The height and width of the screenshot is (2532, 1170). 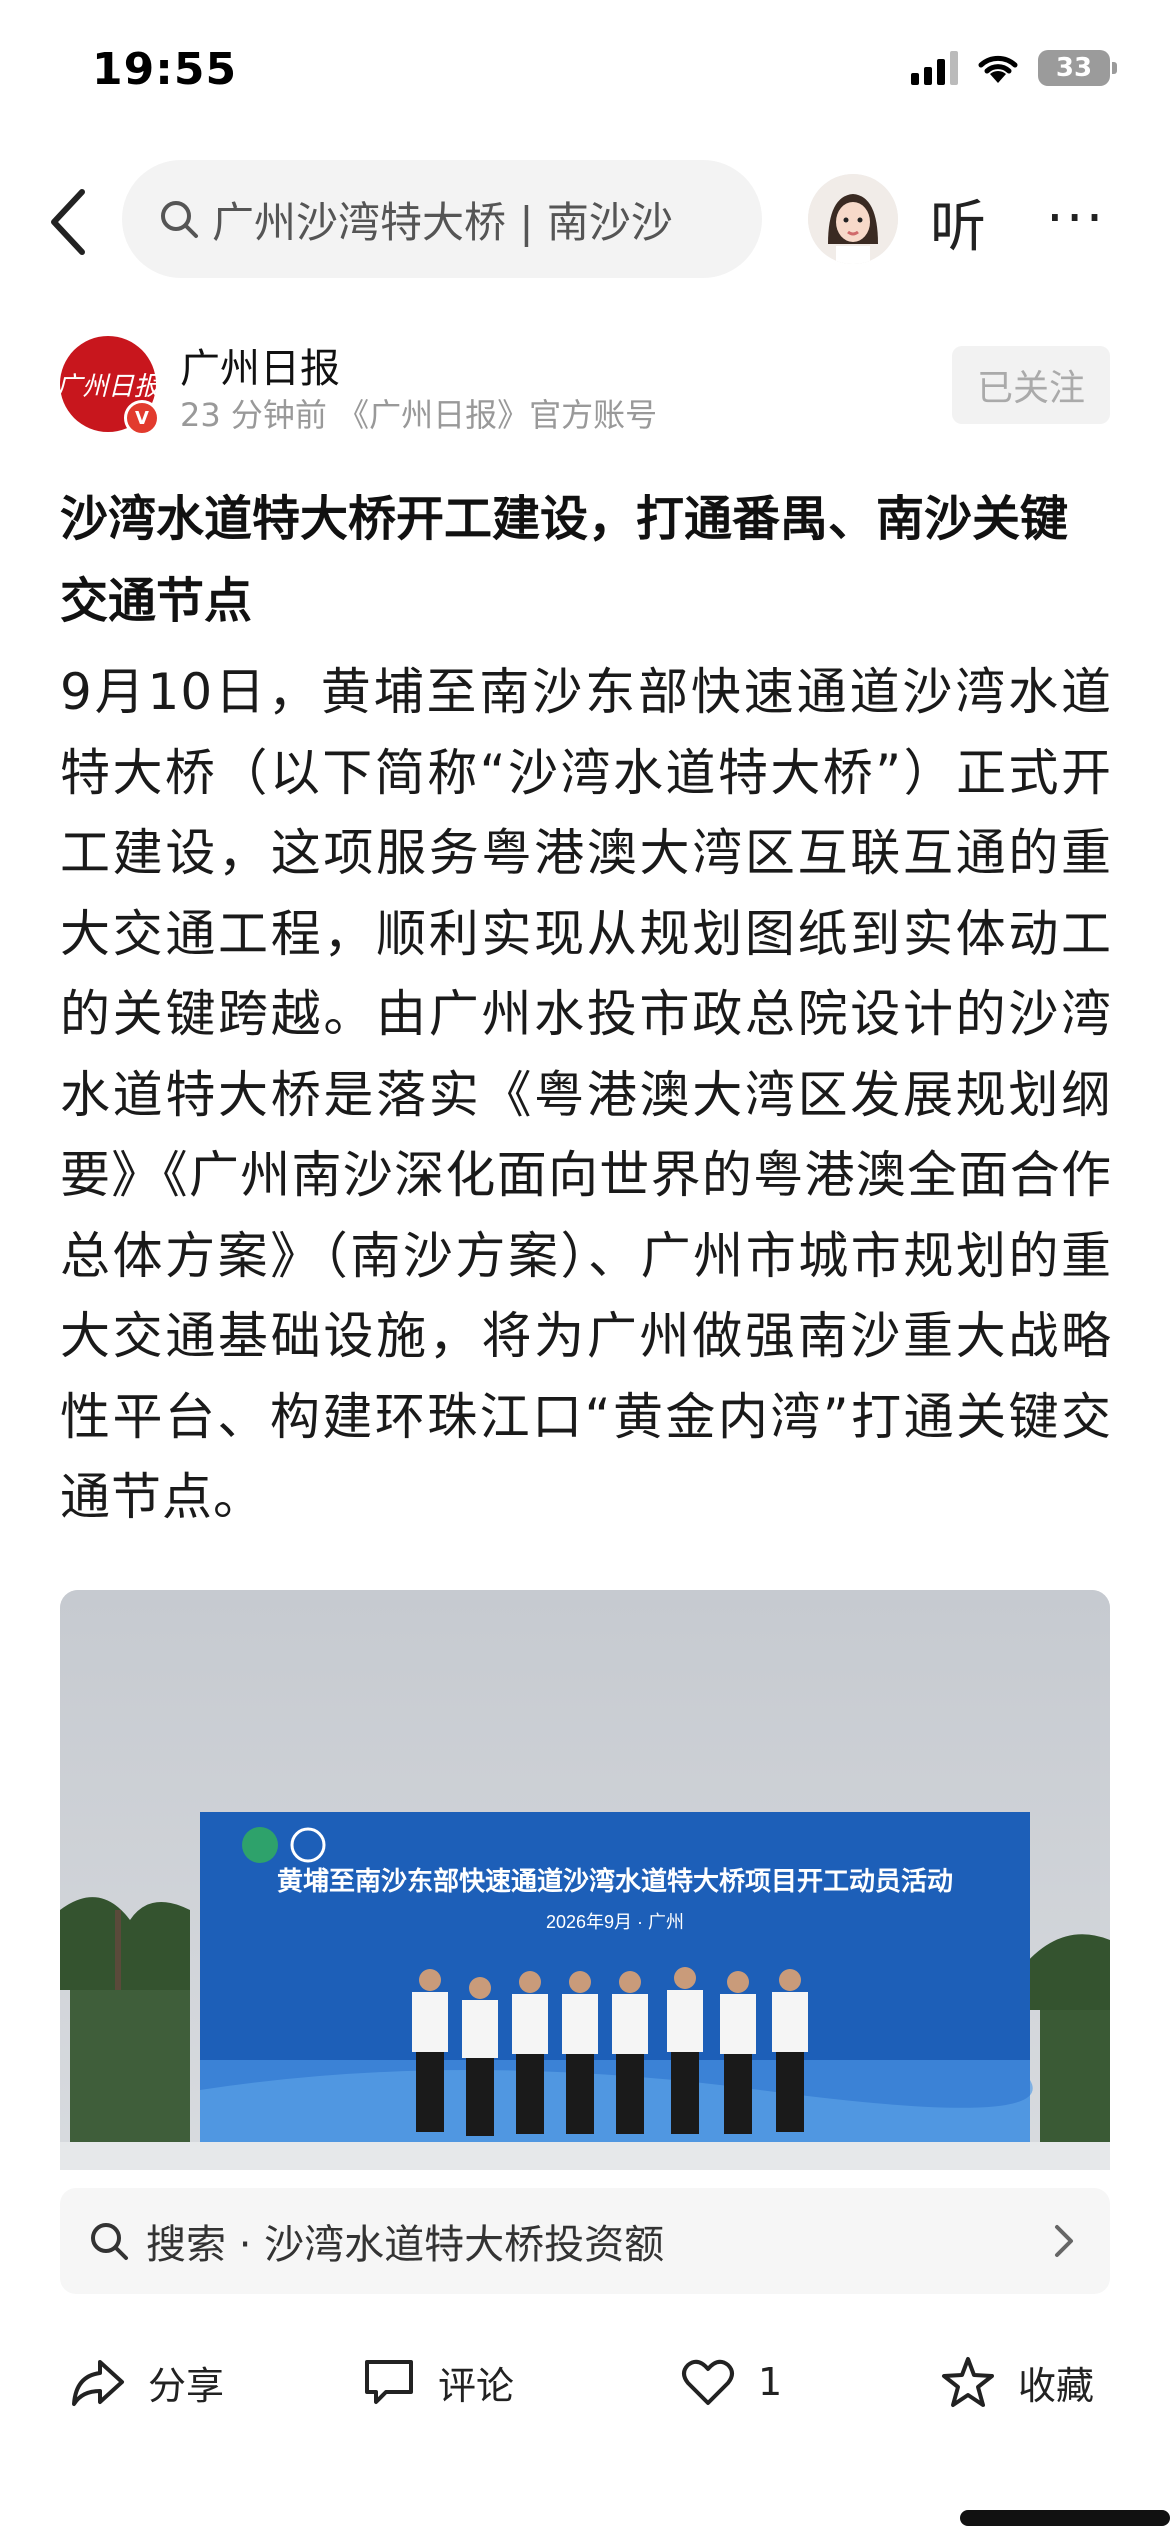 I want to click on related-search-suggestion: 搜索 · 沙湾水道特大桥投资额, so click(x=585, y=2241).